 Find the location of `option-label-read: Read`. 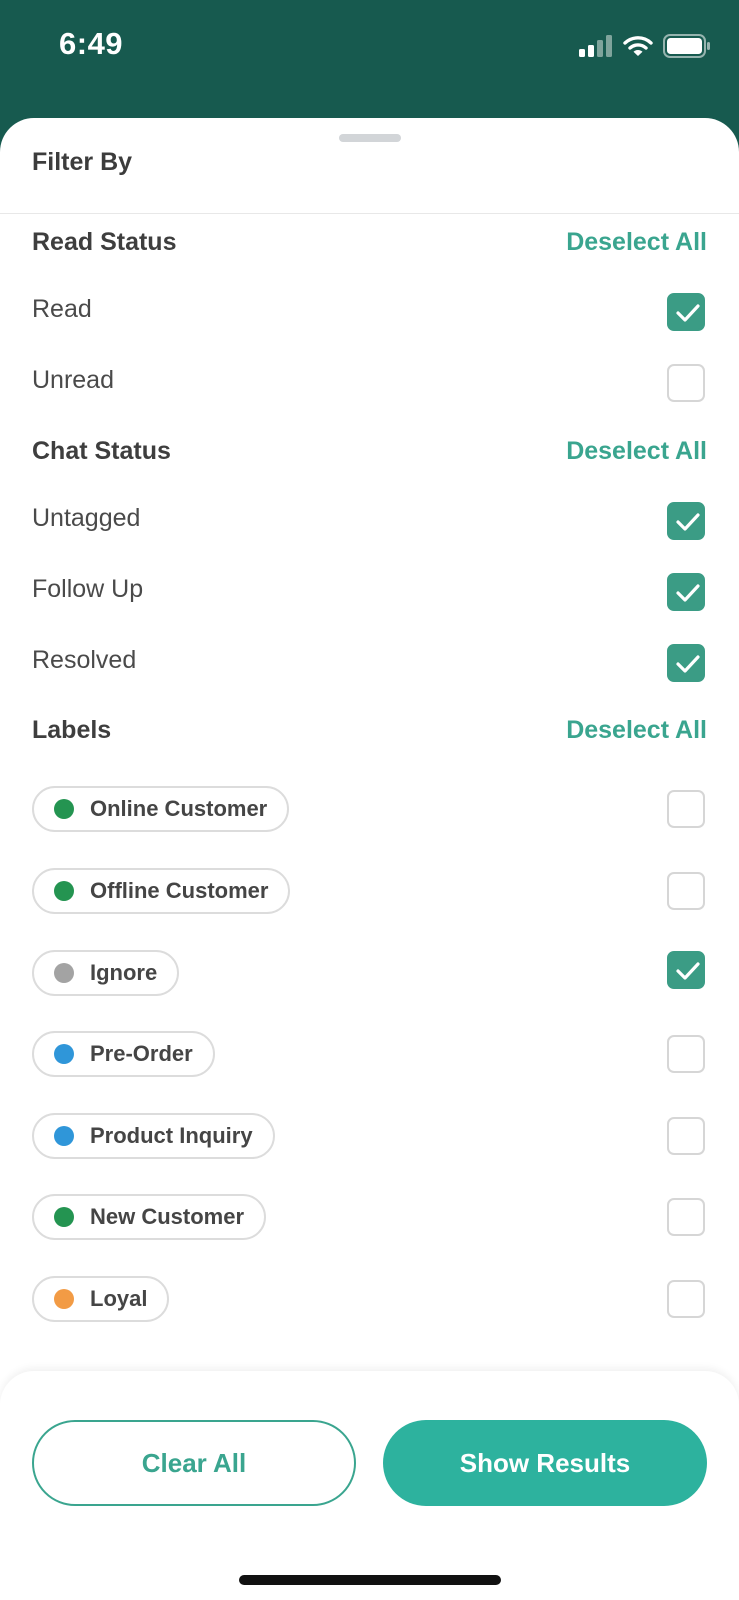

option-label-read: Read is located at coordinates (62, 309).